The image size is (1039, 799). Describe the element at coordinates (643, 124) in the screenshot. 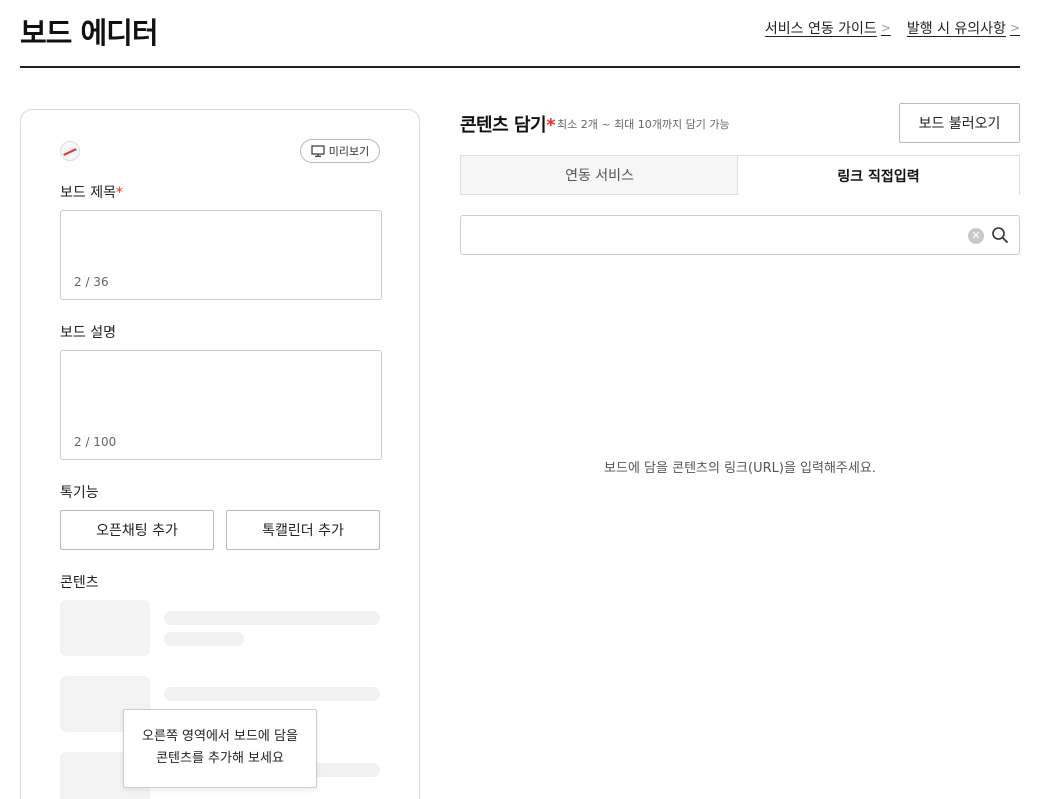

I see `content-limit-hint: 최소 2개 ~ 최대 10개까지 담기 가능` at that location.